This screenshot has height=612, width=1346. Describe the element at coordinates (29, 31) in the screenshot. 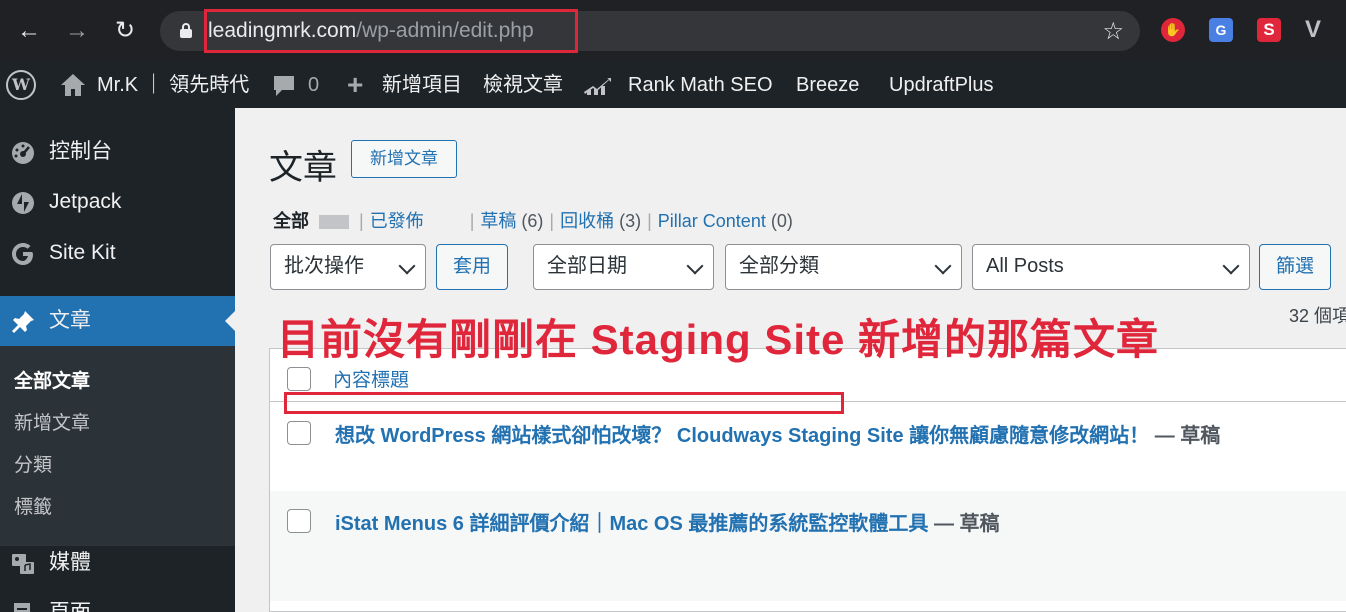

I see `back-arrow-icon: ←` at that location.